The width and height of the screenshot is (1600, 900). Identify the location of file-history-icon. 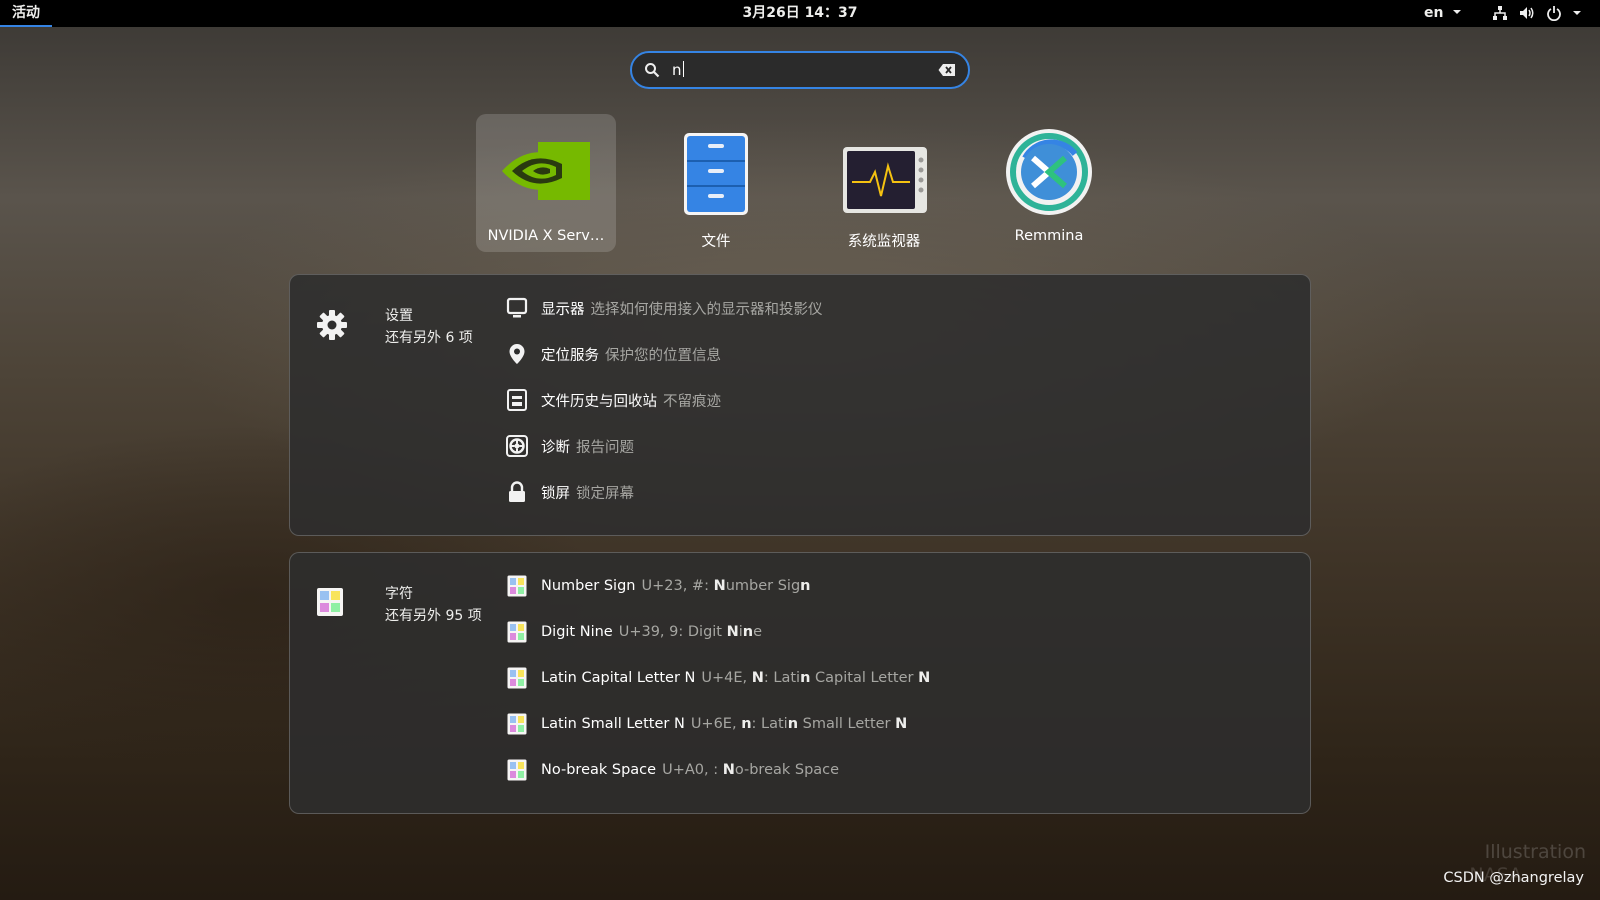
(517, 400).